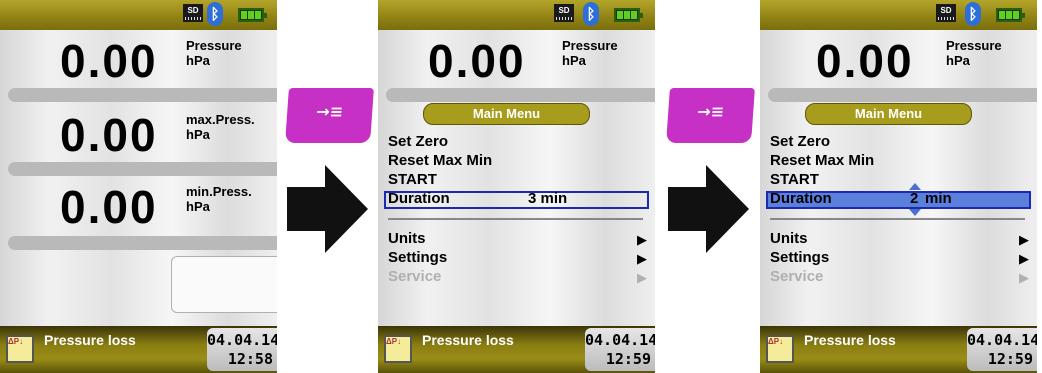 The height and width of the screenshot is (373, 1042). What do you see at coordinates (109, 207) in the screenshot?
I see `min-pressure-value: 0.00` at bounding box center [109, 207].